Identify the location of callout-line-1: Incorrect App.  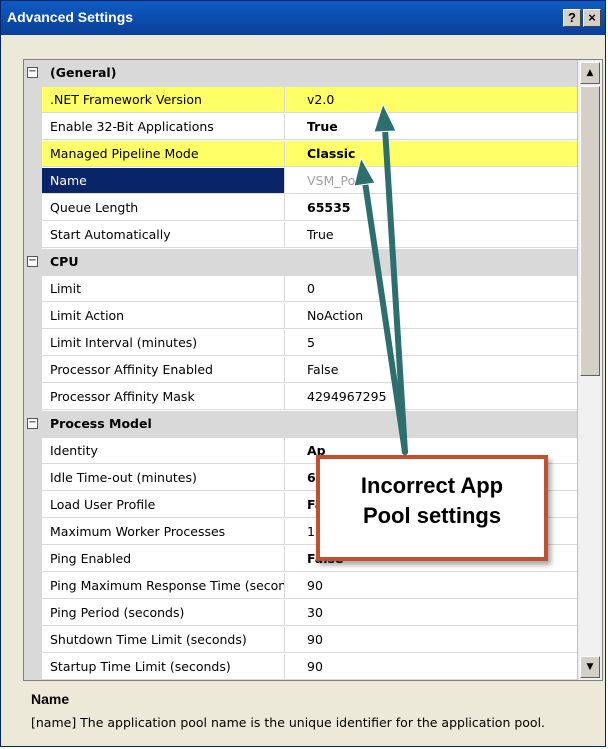
(432, 485).